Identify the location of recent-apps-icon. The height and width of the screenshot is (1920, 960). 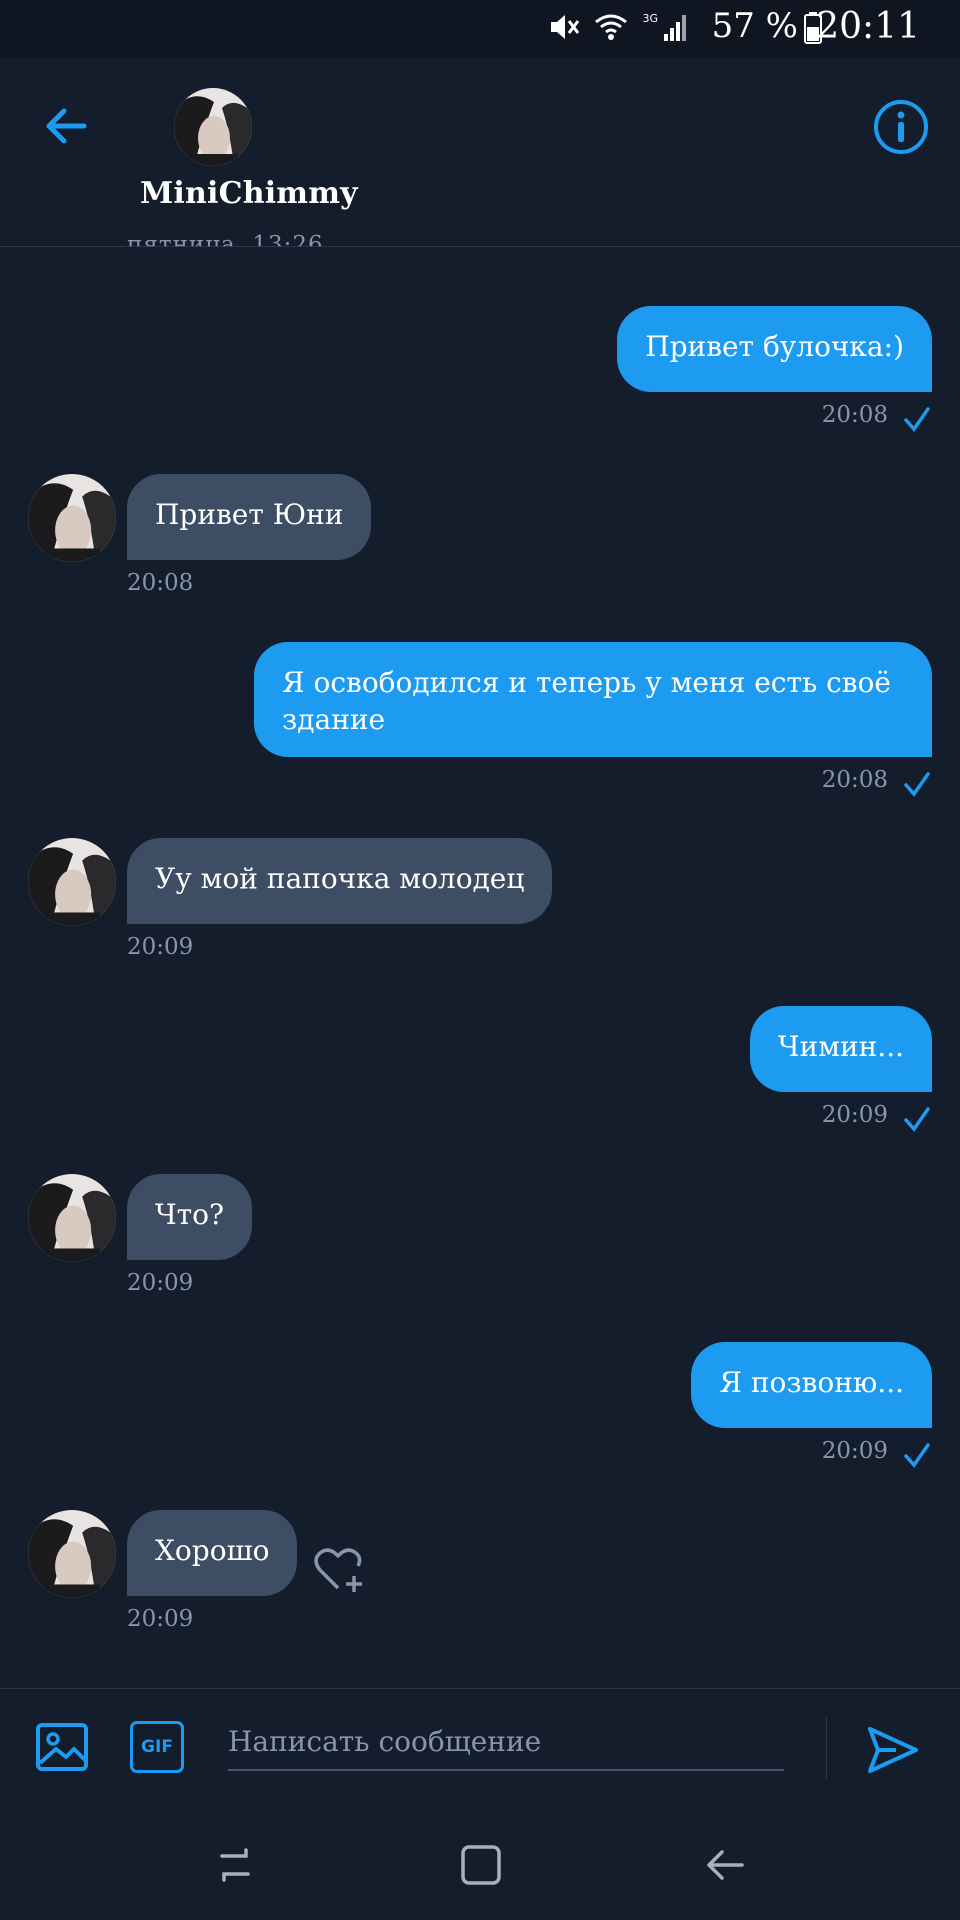
(235, 1865).